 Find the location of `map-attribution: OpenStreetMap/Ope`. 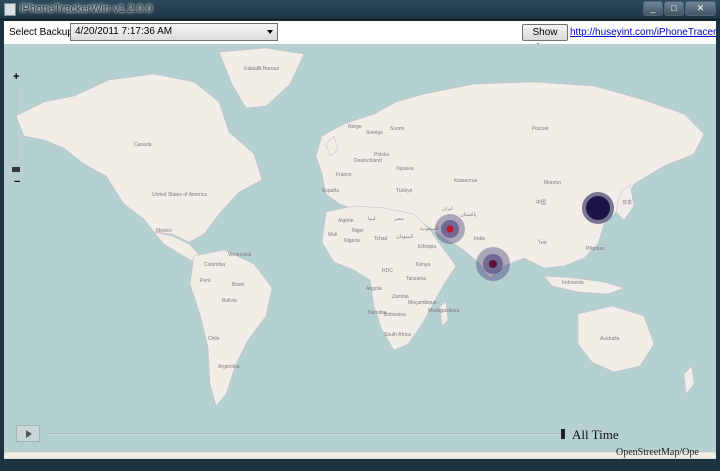

map-attribution: OpenStreetMap/Ope is located at coordinates (657, 452).